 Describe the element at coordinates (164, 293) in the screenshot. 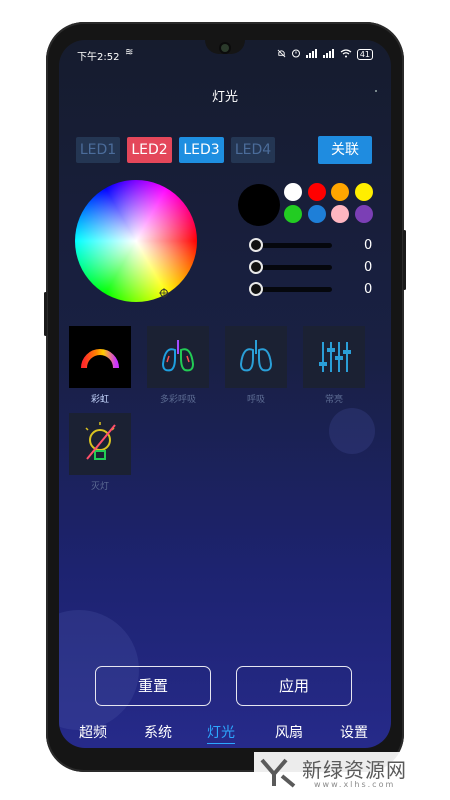

I see `wheel-cursor-icon` at that location.